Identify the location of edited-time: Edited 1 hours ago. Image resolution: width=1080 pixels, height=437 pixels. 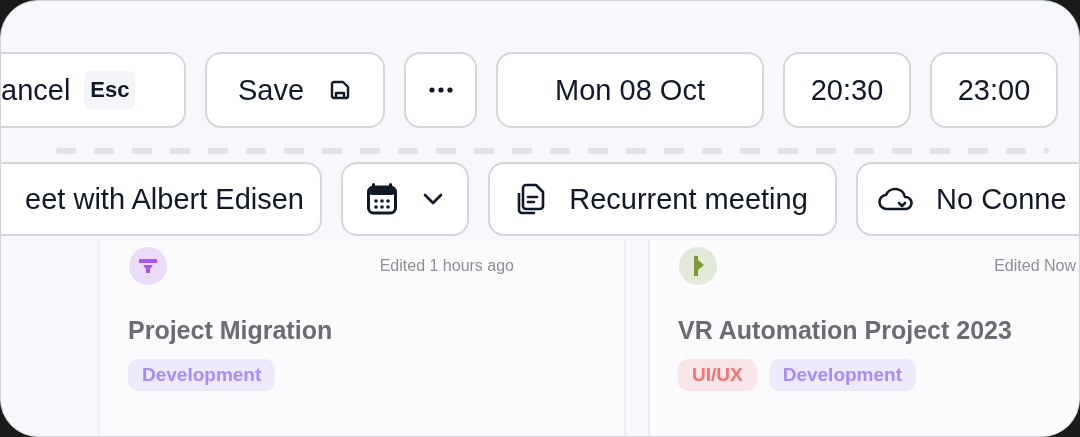
(446, 266).